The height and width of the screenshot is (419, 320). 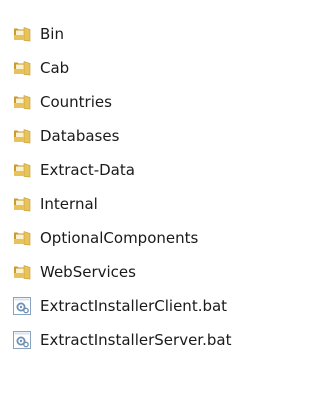 What do you see at coordinates (69, 203) in the screenshot?
I see `item-label: Internal` at bounding box center [69, 203].